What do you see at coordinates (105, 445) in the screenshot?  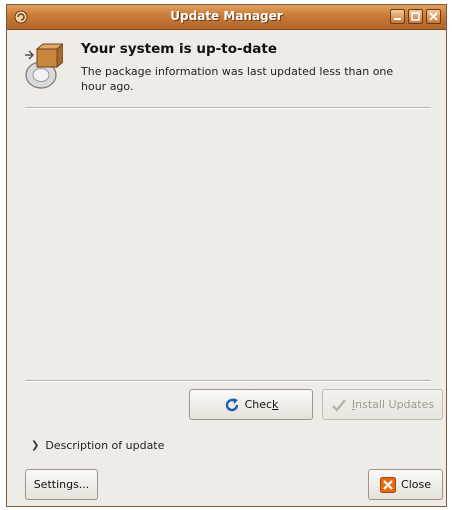 I see `expander-label: Description of update` at bounding box center [105, 445].